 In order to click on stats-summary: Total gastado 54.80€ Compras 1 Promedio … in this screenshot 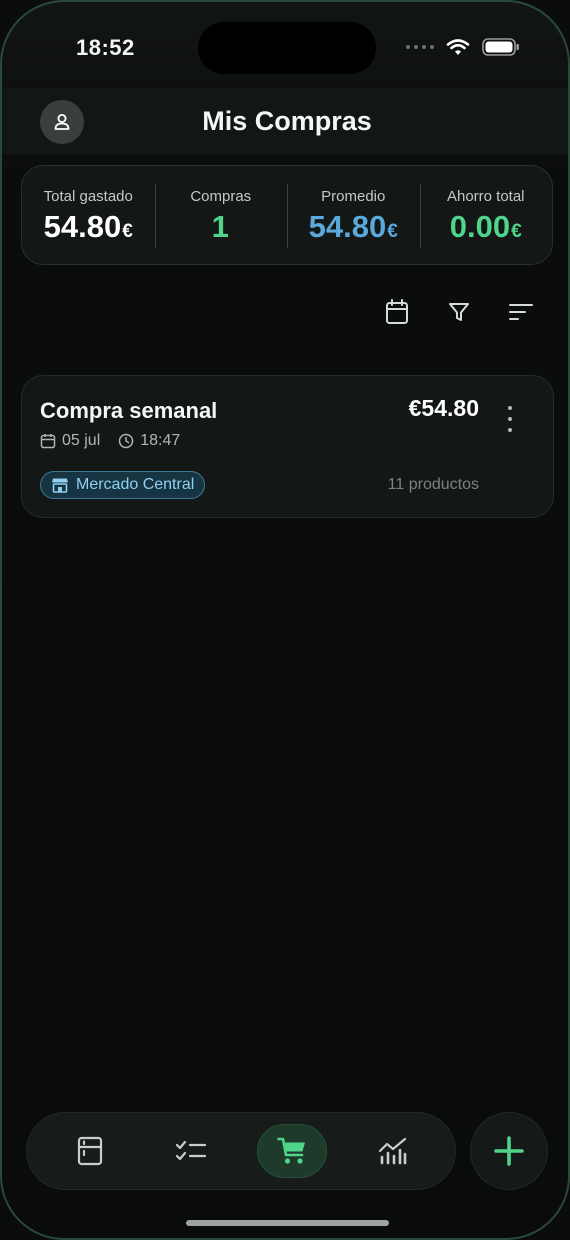, I will do `click(287, 215)`.